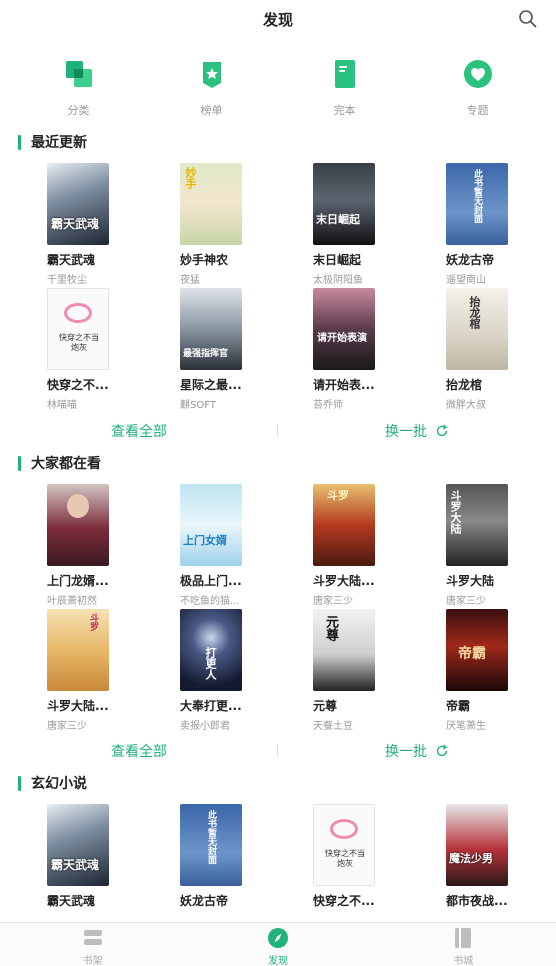  I want to click on book-author: 厌笔萧生, so click(466, 726).